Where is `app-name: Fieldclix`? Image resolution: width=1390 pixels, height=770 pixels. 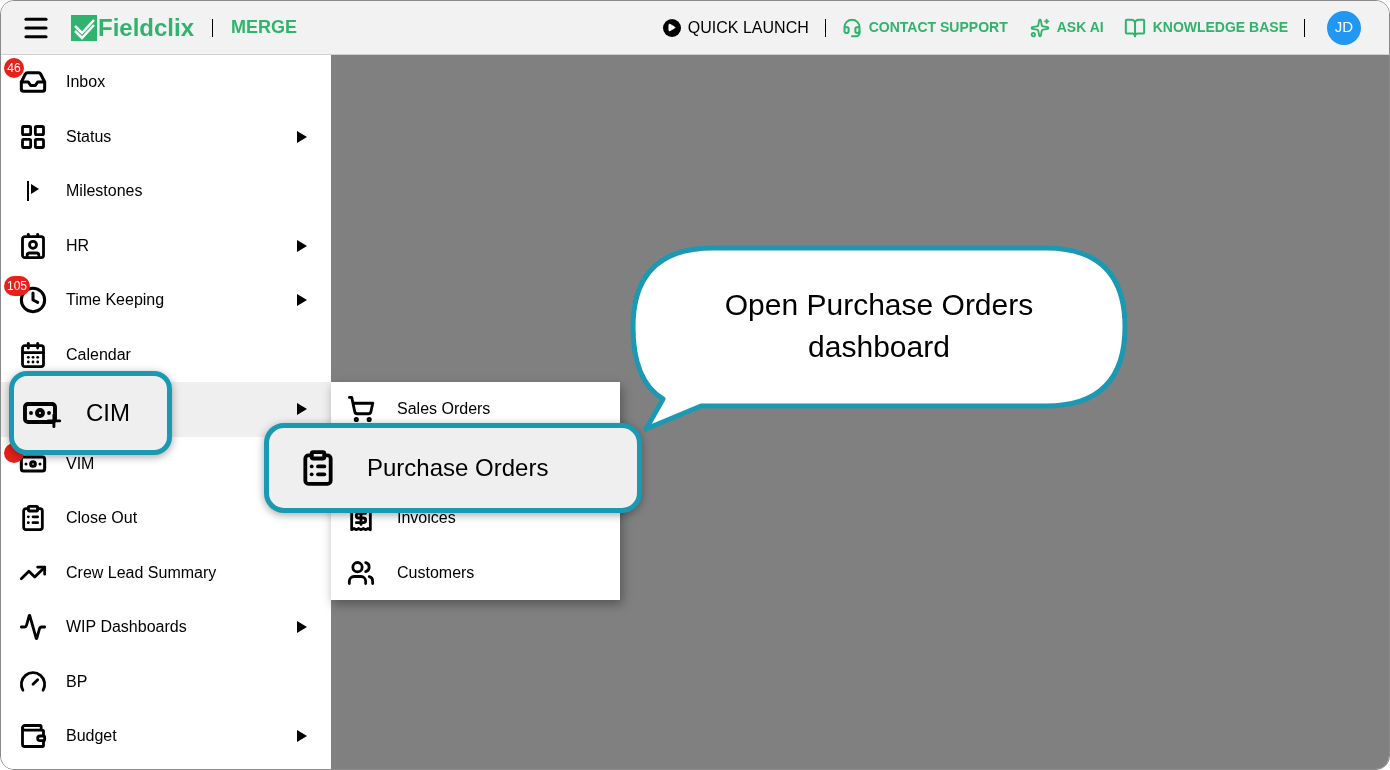 app-name: Fieldclix is located at coordinates (146, 27).